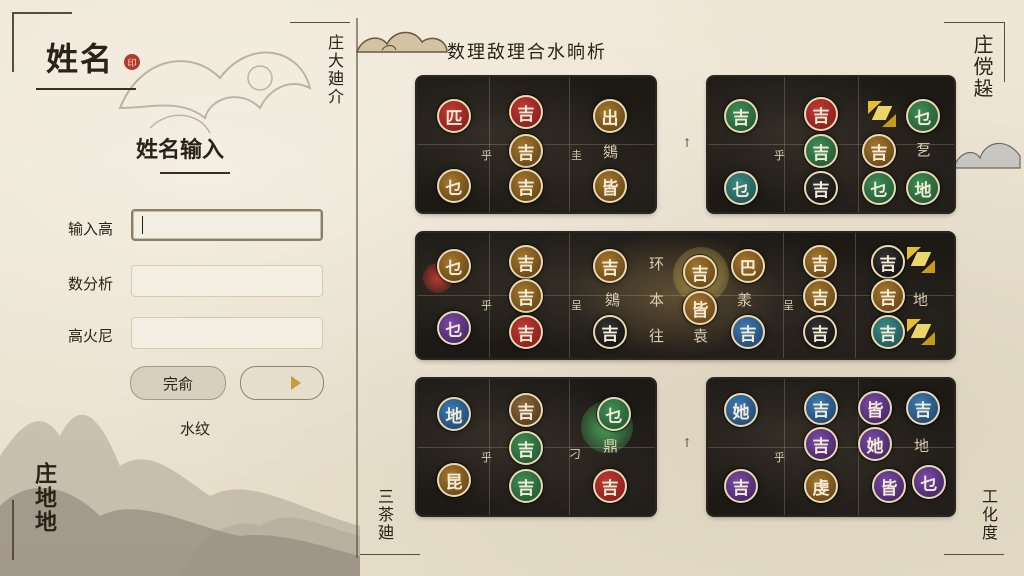 This screenshot has height=576, width=1024. What do you see at coordinates (987, 155) in the screenshot?
I see `cloud-icon` at bounding box center [987, 155].